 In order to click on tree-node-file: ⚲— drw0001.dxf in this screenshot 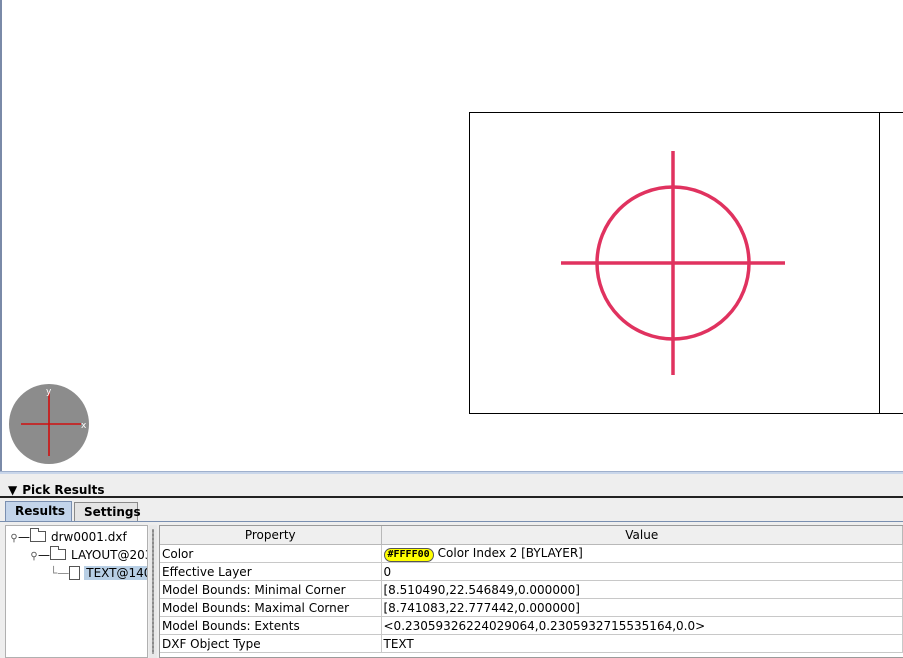, I will do `click(69, 537)`.